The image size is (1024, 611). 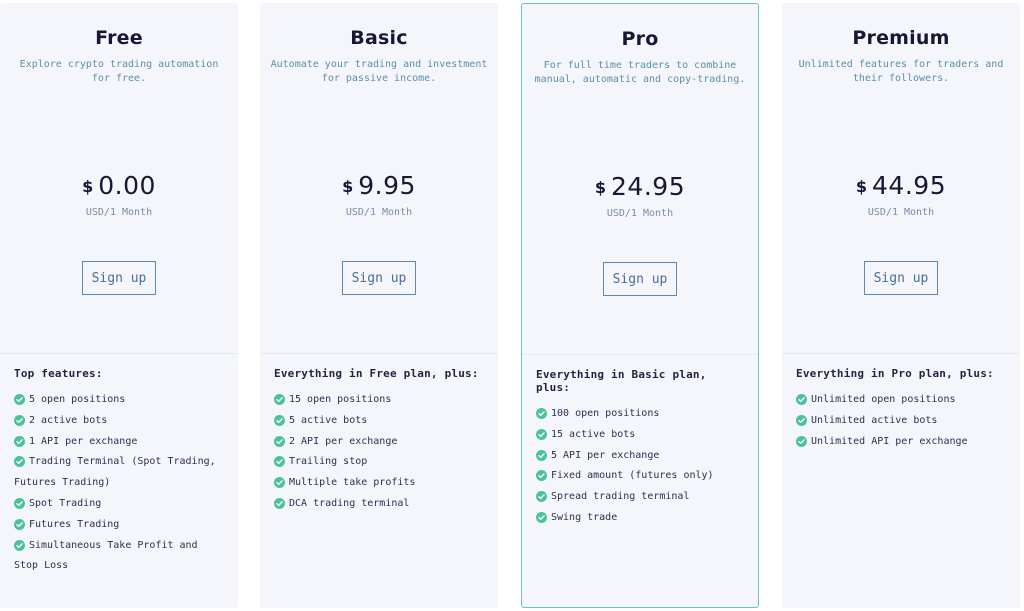 What do you see at coordinates (901, 278) in the screenshot?
I see `sign-up-button-premium: Sign up` at bounding box center [901, 278].